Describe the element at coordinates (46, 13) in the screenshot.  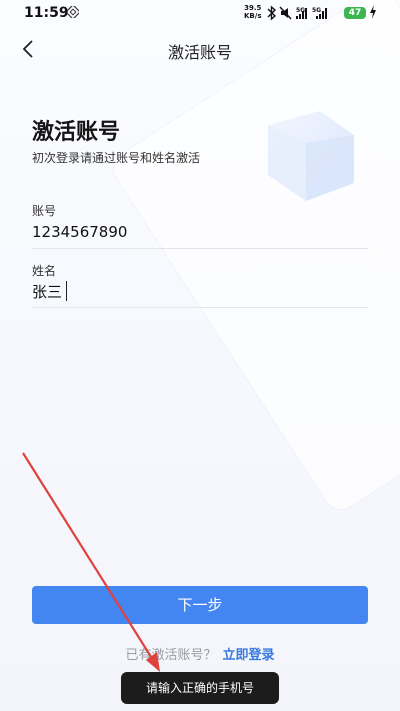
I see `status-time: 11:59` at that location.